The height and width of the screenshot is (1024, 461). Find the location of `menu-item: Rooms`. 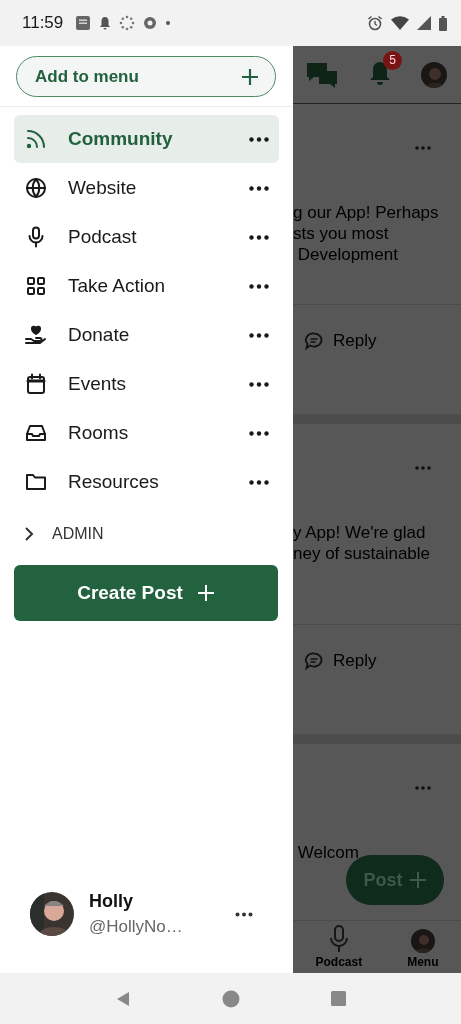

menu-item: Rooms is located at coordinates (146, 433).